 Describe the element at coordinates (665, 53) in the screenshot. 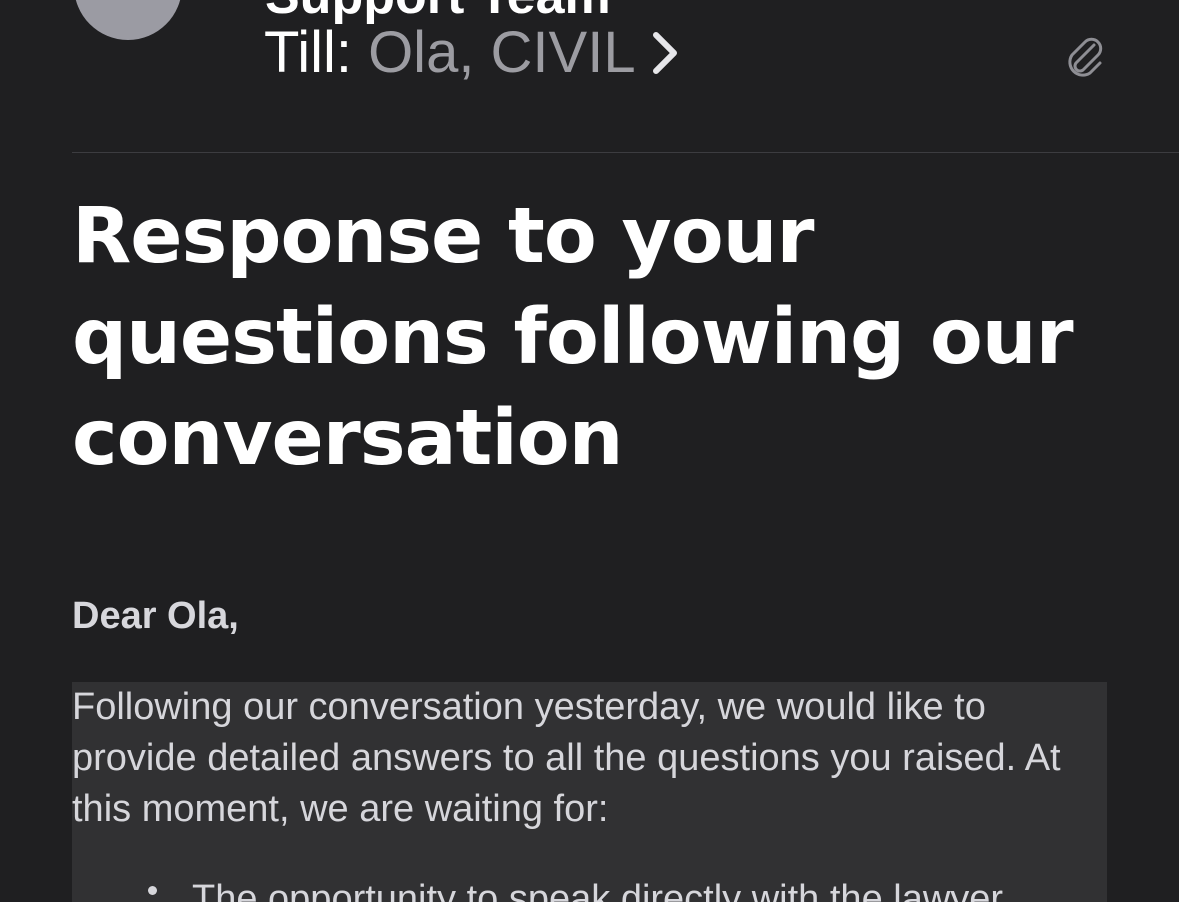

I see `chevron-right-icon` at that location.